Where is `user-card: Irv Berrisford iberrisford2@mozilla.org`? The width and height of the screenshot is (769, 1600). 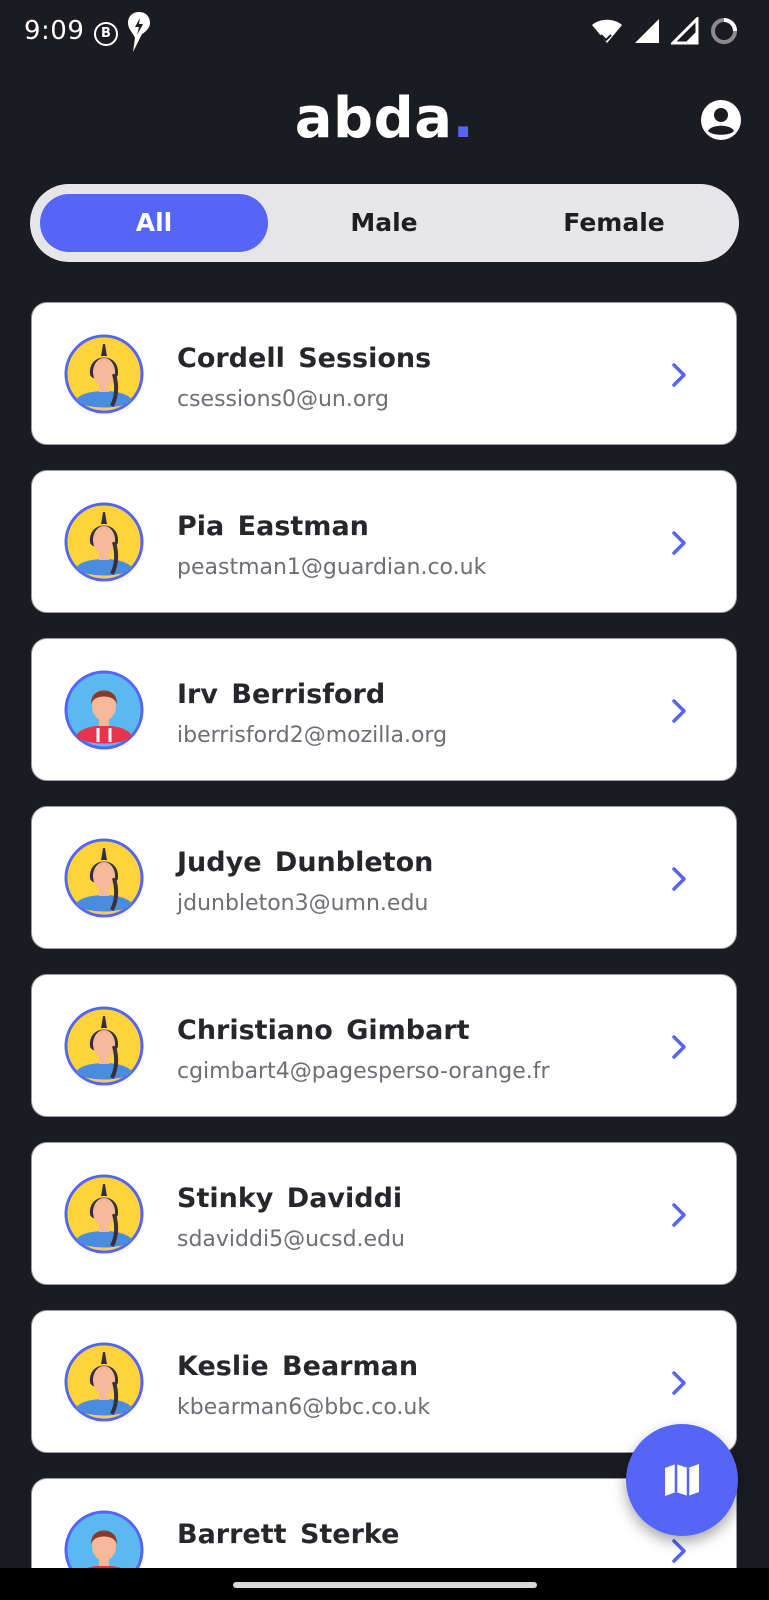 user-card: Irv Berrisford iberrisford2@mozilla.org is located at coordinates (384, 709).